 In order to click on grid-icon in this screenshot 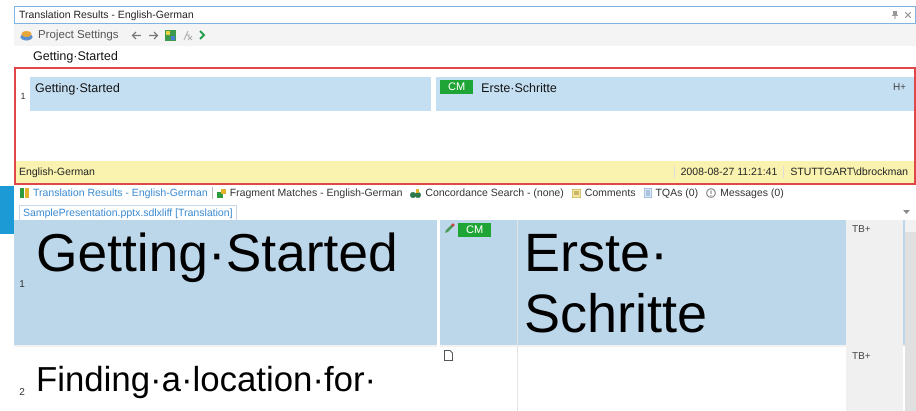, I will do `click(170, 35)`.